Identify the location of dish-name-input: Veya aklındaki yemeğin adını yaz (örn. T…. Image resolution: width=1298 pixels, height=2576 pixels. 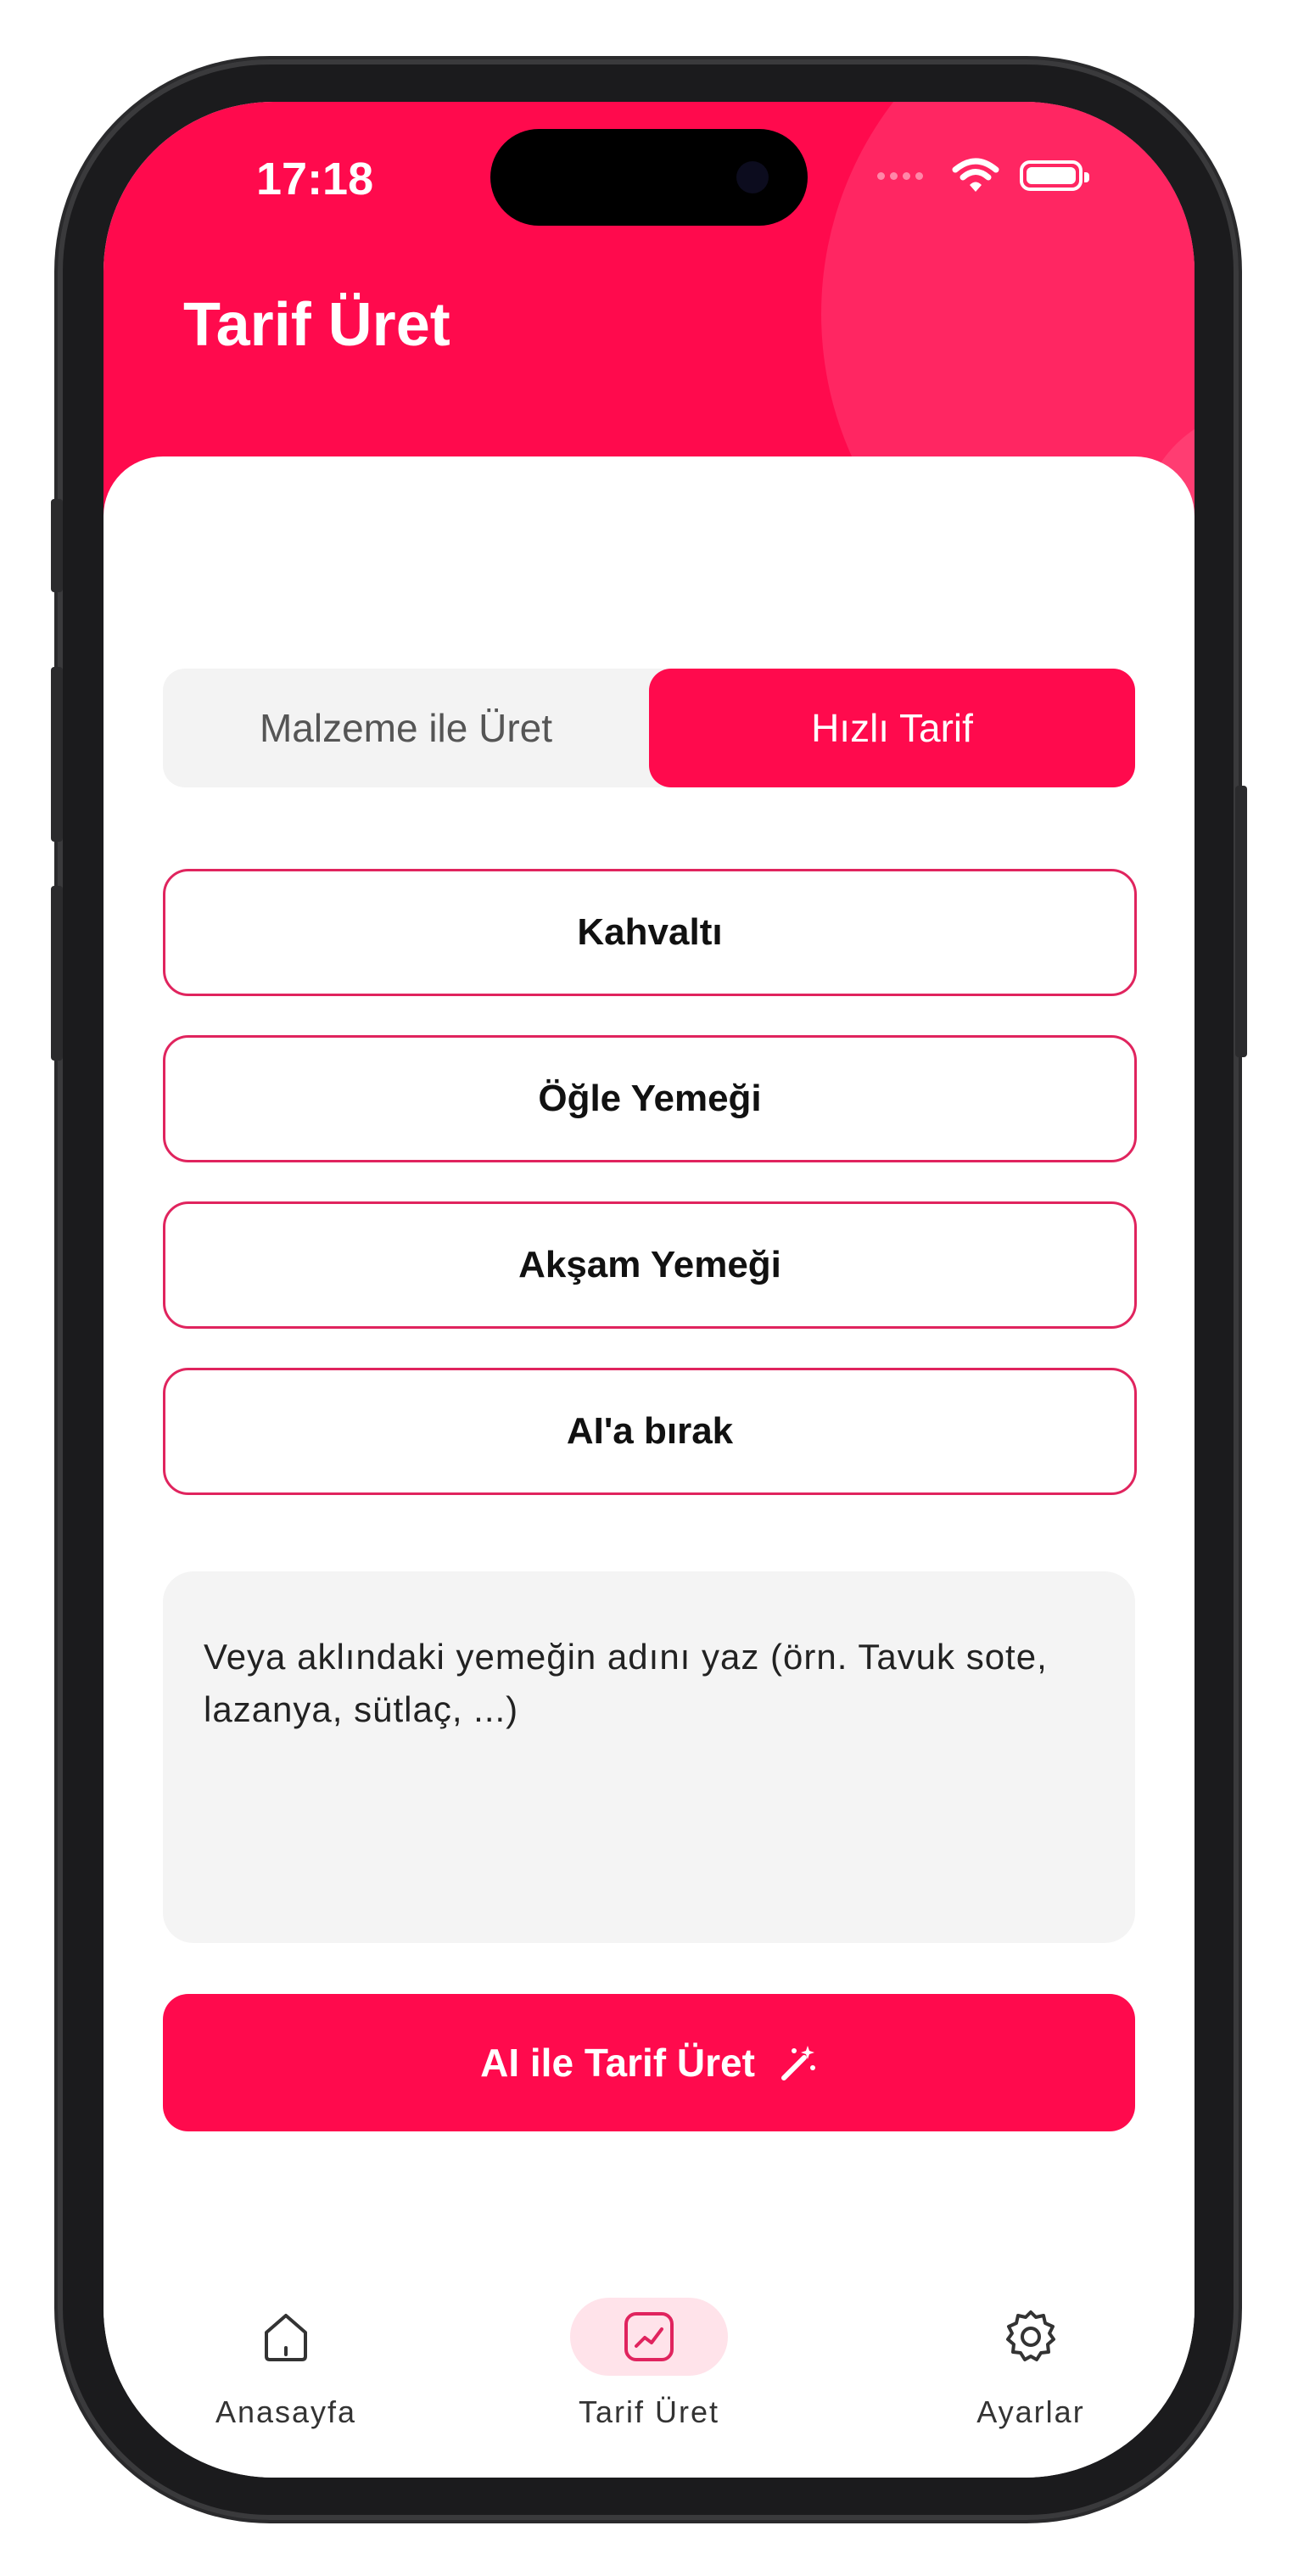
(649, 1757).